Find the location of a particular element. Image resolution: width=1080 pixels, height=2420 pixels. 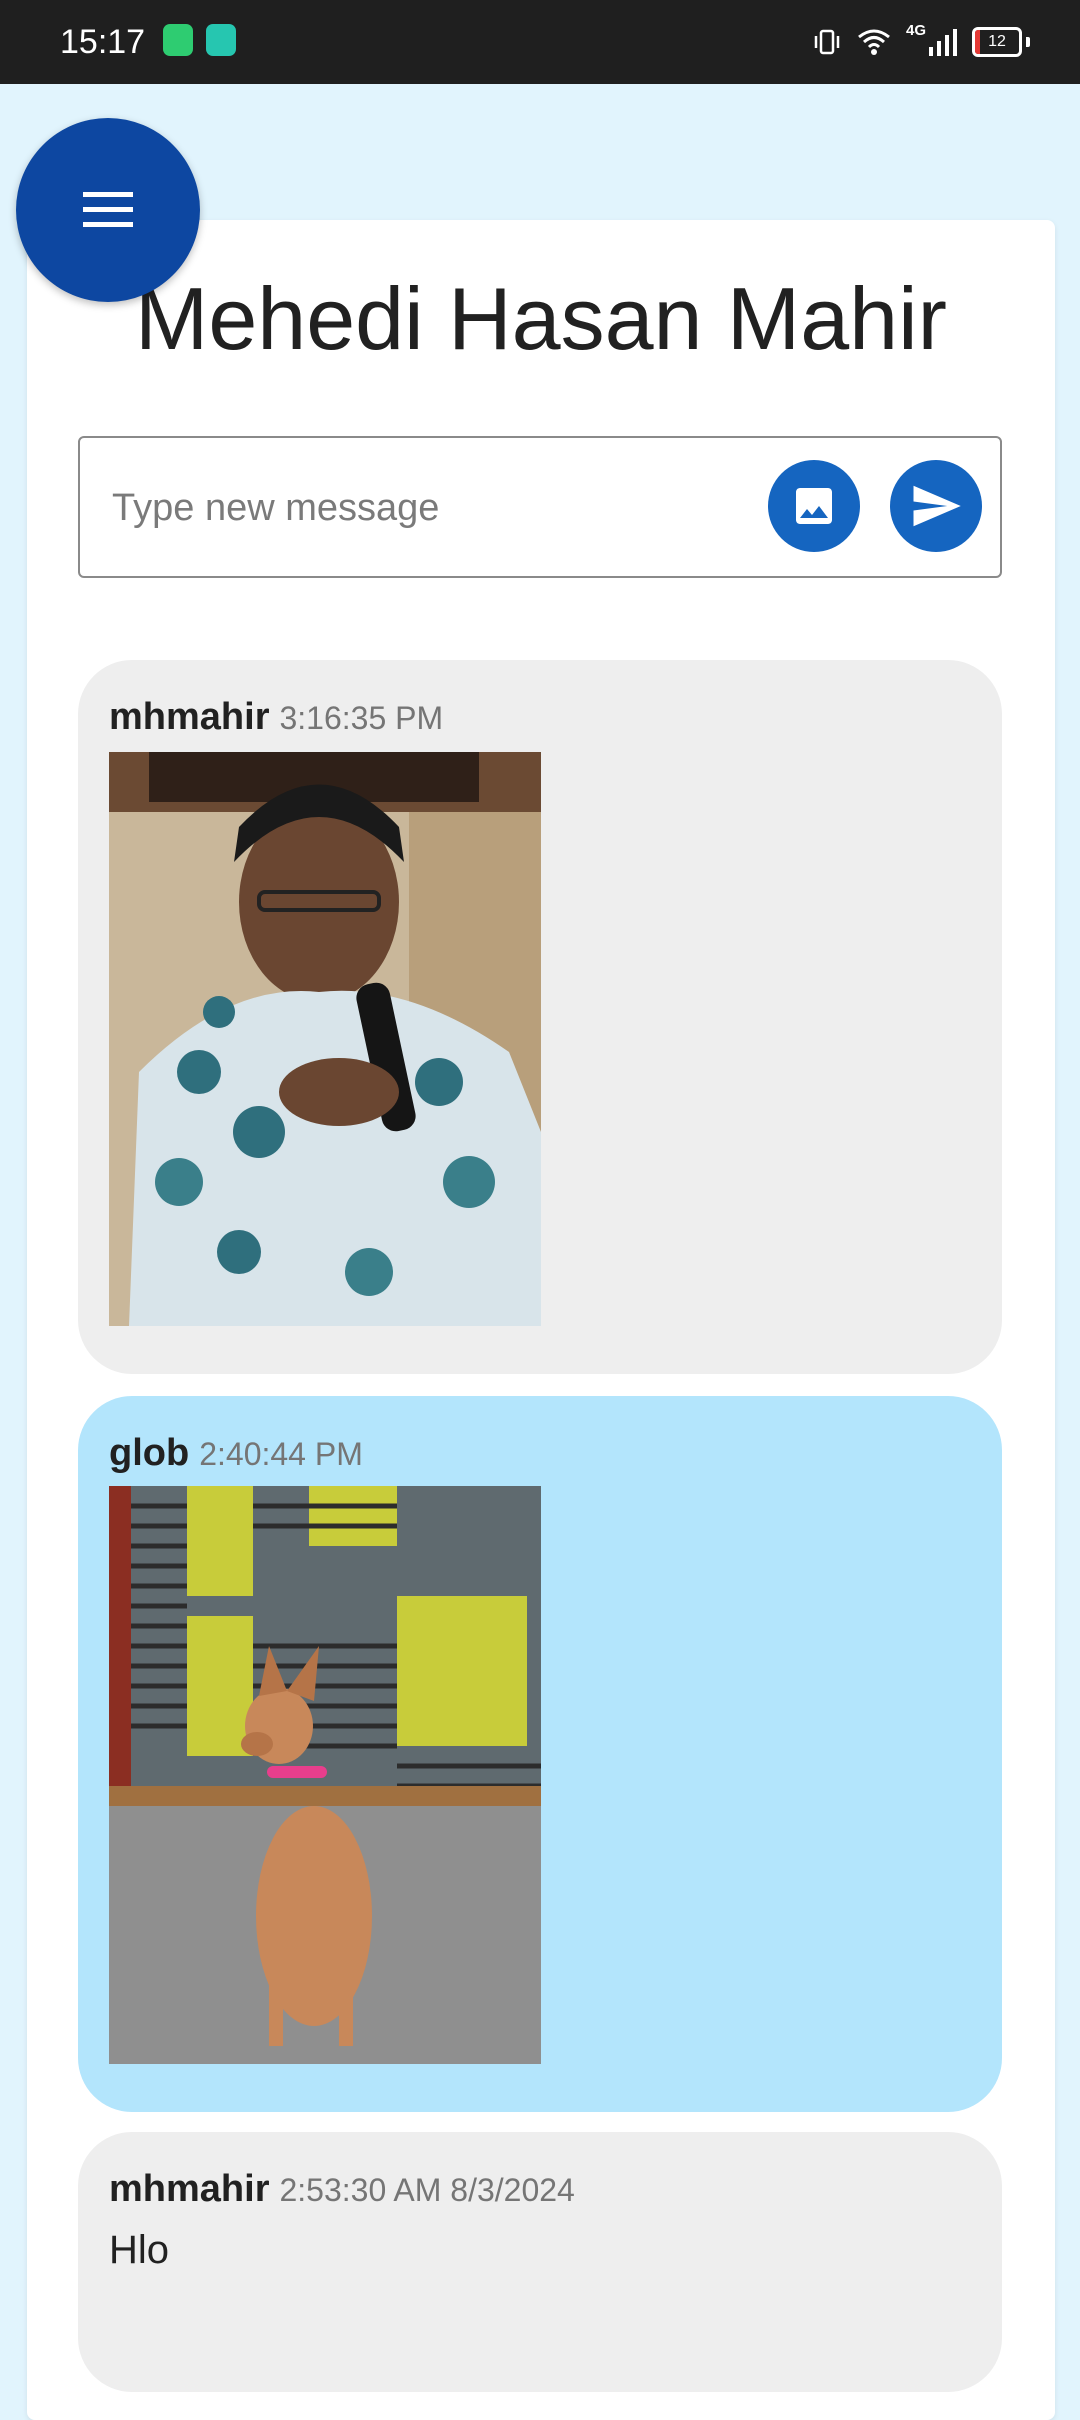

message-bubble: mhmahir 2:53:30 AM 8/3/2024 Hlo is located at coordinates (540, 2262).